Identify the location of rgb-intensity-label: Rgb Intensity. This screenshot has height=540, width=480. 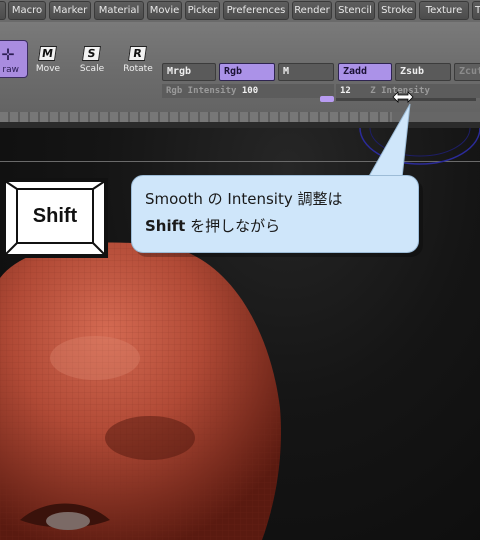
(201, 91).